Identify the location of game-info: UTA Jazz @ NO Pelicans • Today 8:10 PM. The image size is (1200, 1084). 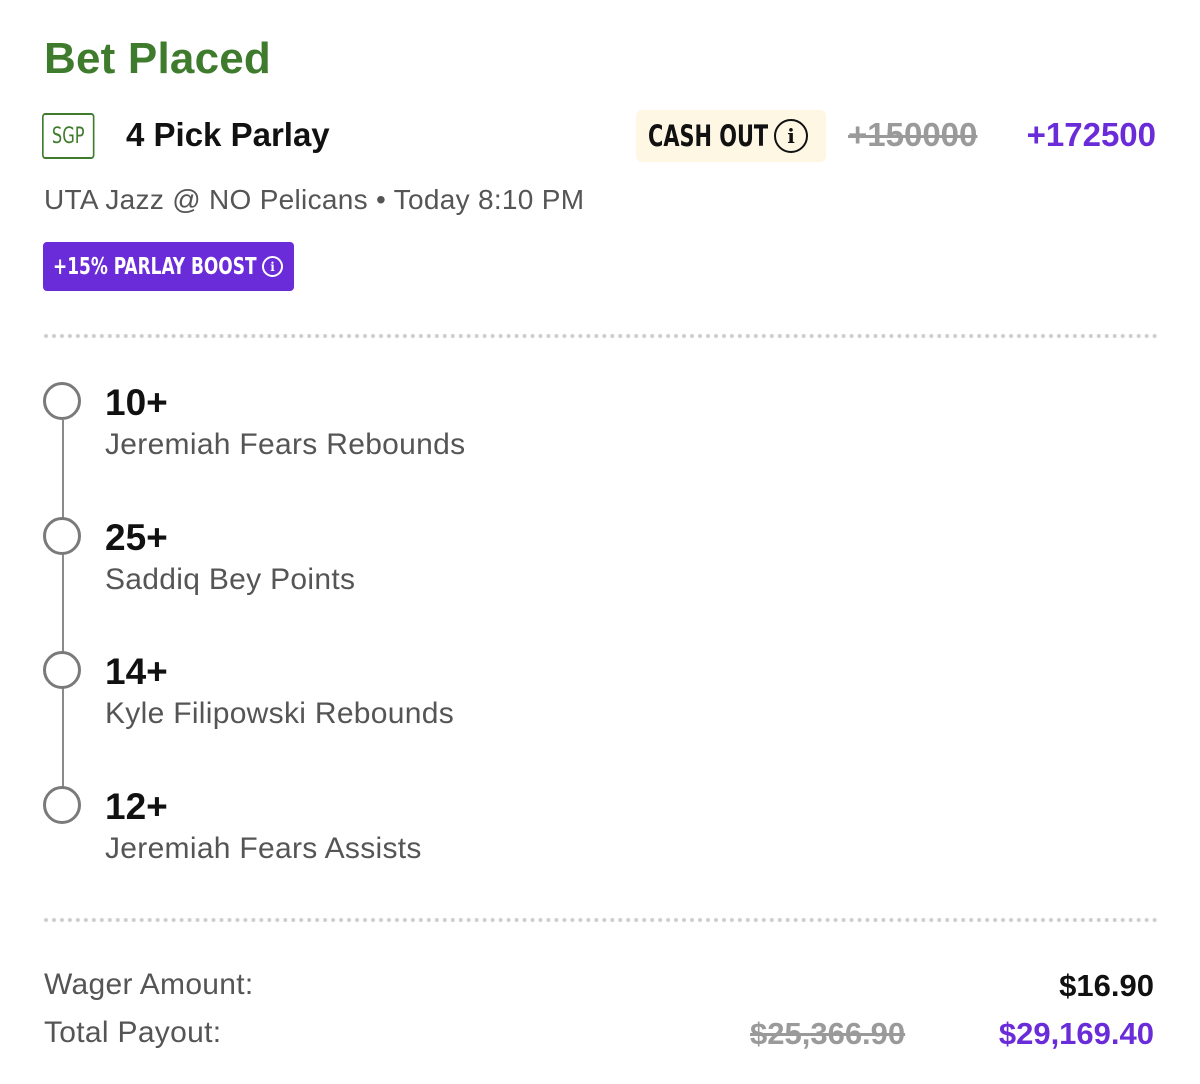
(314, 199).